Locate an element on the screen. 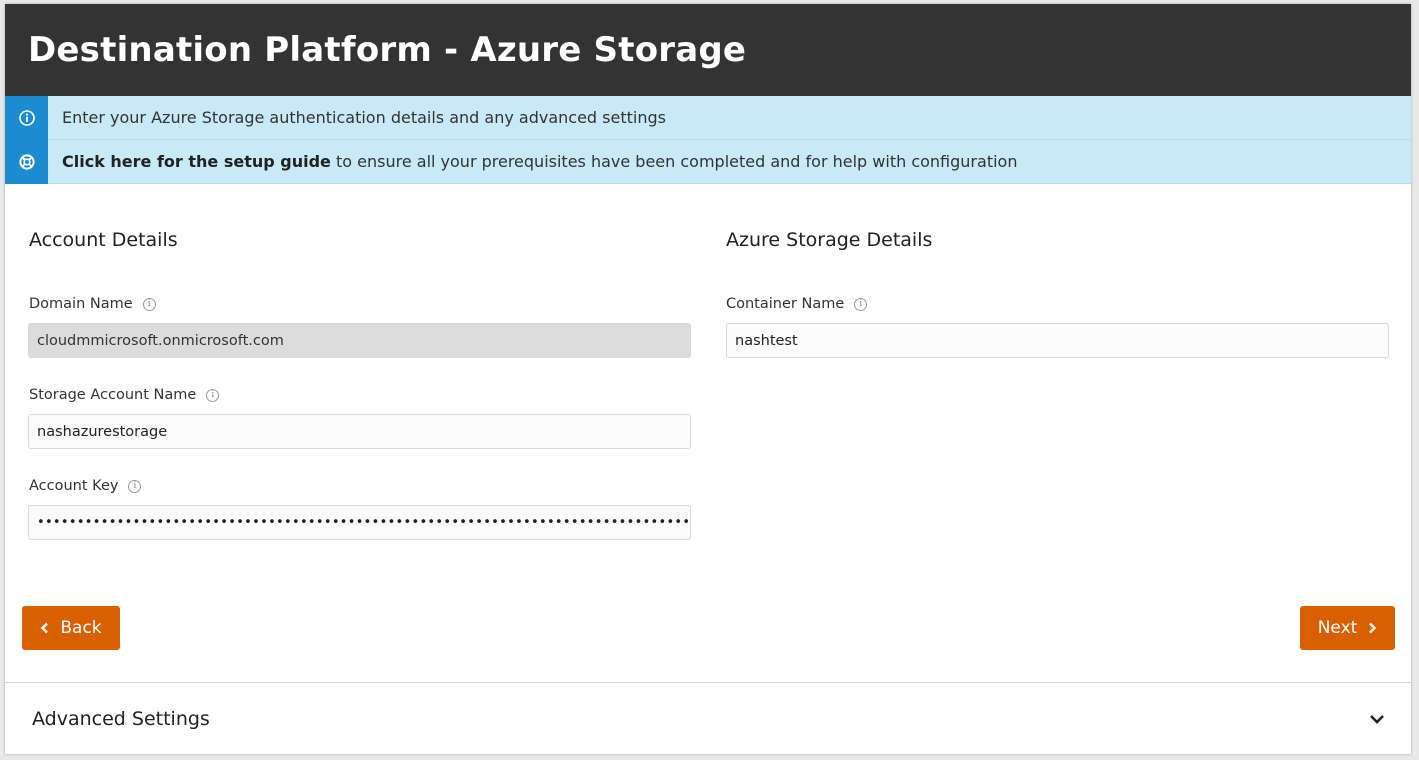 The image size is (1419, 760). page-header: Destination Platform - Azure Storage is located at coordinates (708, 50).